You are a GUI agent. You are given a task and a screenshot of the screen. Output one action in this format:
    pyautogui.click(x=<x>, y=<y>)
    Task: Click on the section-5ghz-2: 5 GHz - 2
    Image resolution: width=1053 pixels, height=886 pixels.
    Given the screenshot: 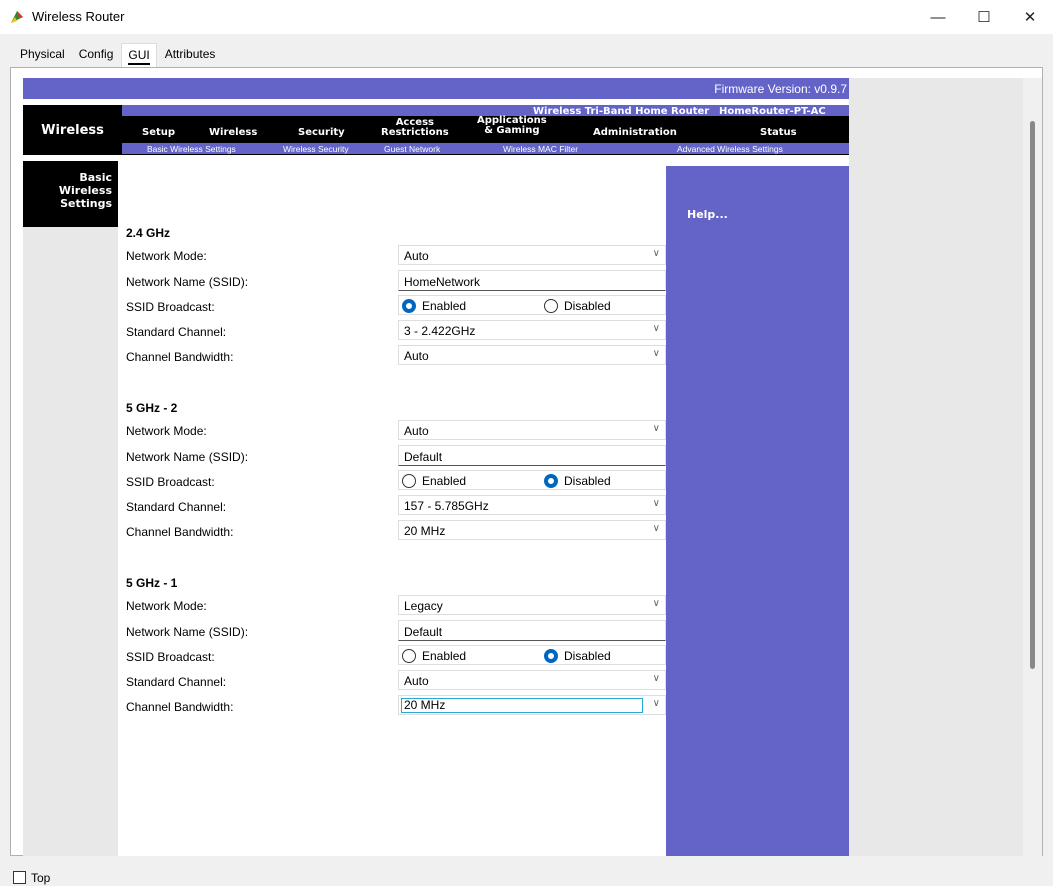 What is the action you would take?
    pyautogui.click(x=152, y=408)
    